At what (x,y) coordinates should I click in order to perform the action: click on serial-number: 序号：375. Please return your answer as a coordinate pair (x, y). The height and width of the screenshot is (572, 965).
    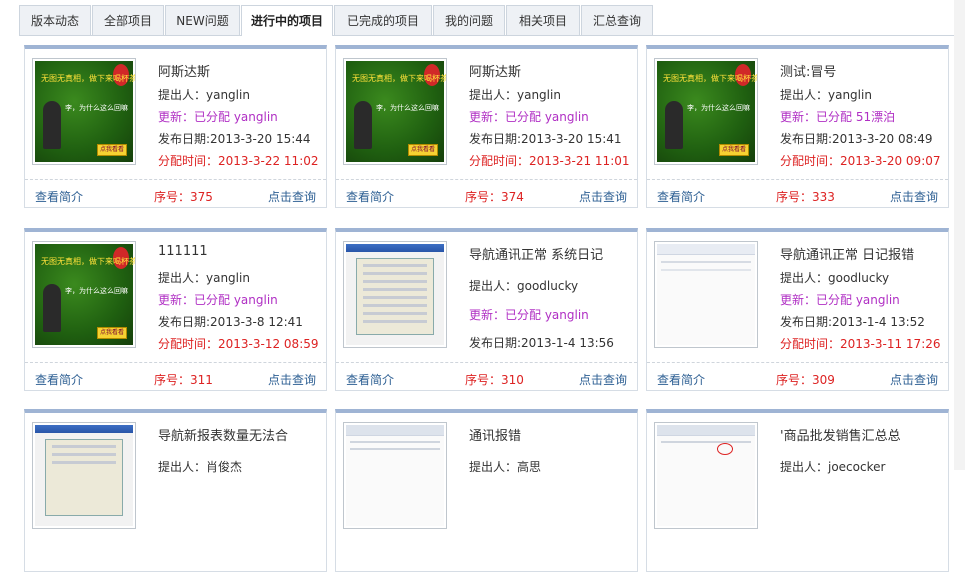
    Looking at the image, I should click on (183, 197).